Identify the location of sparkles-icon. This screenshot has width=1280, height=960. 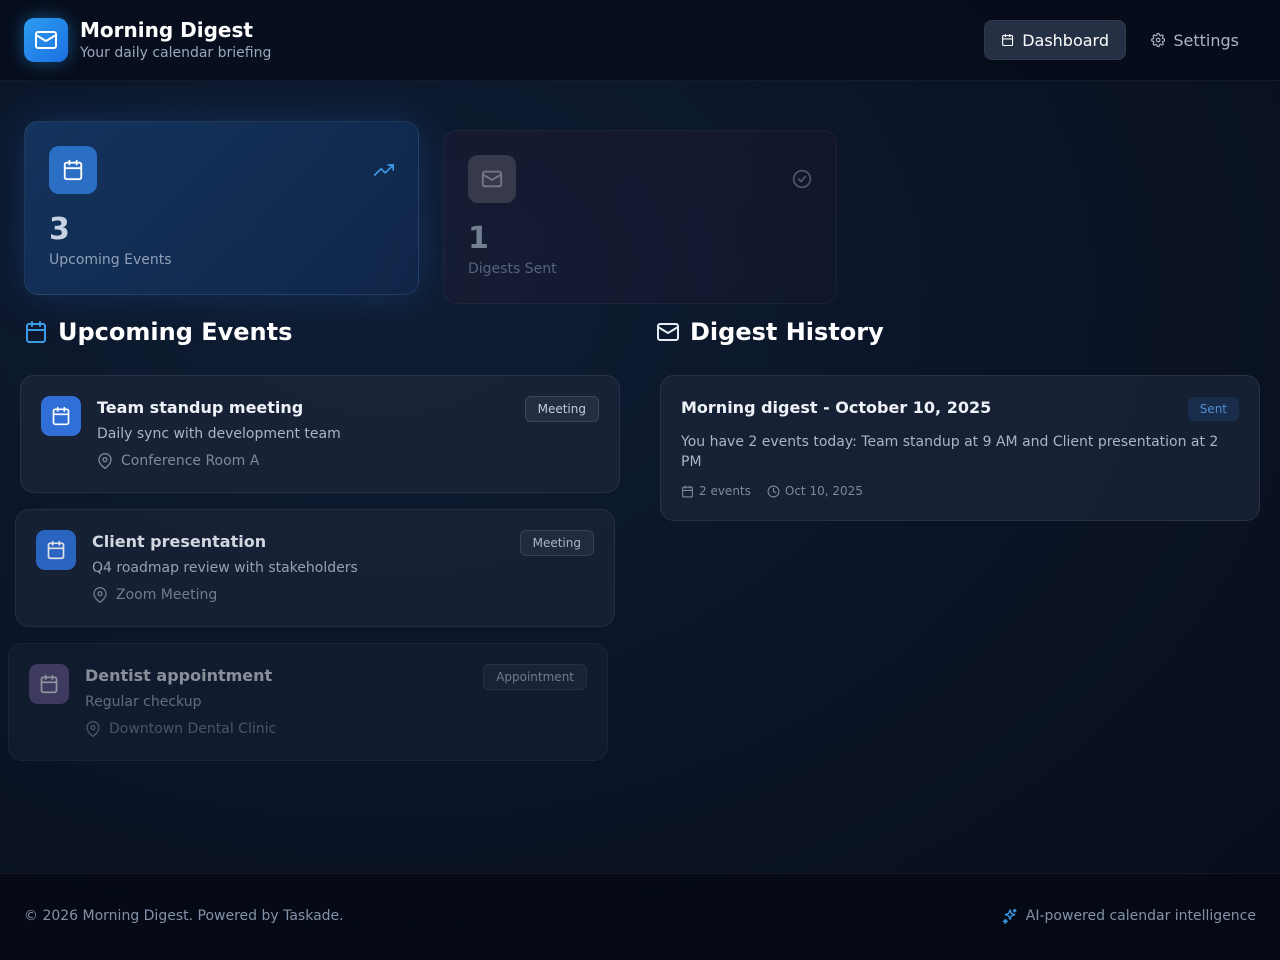
(1009, 916).